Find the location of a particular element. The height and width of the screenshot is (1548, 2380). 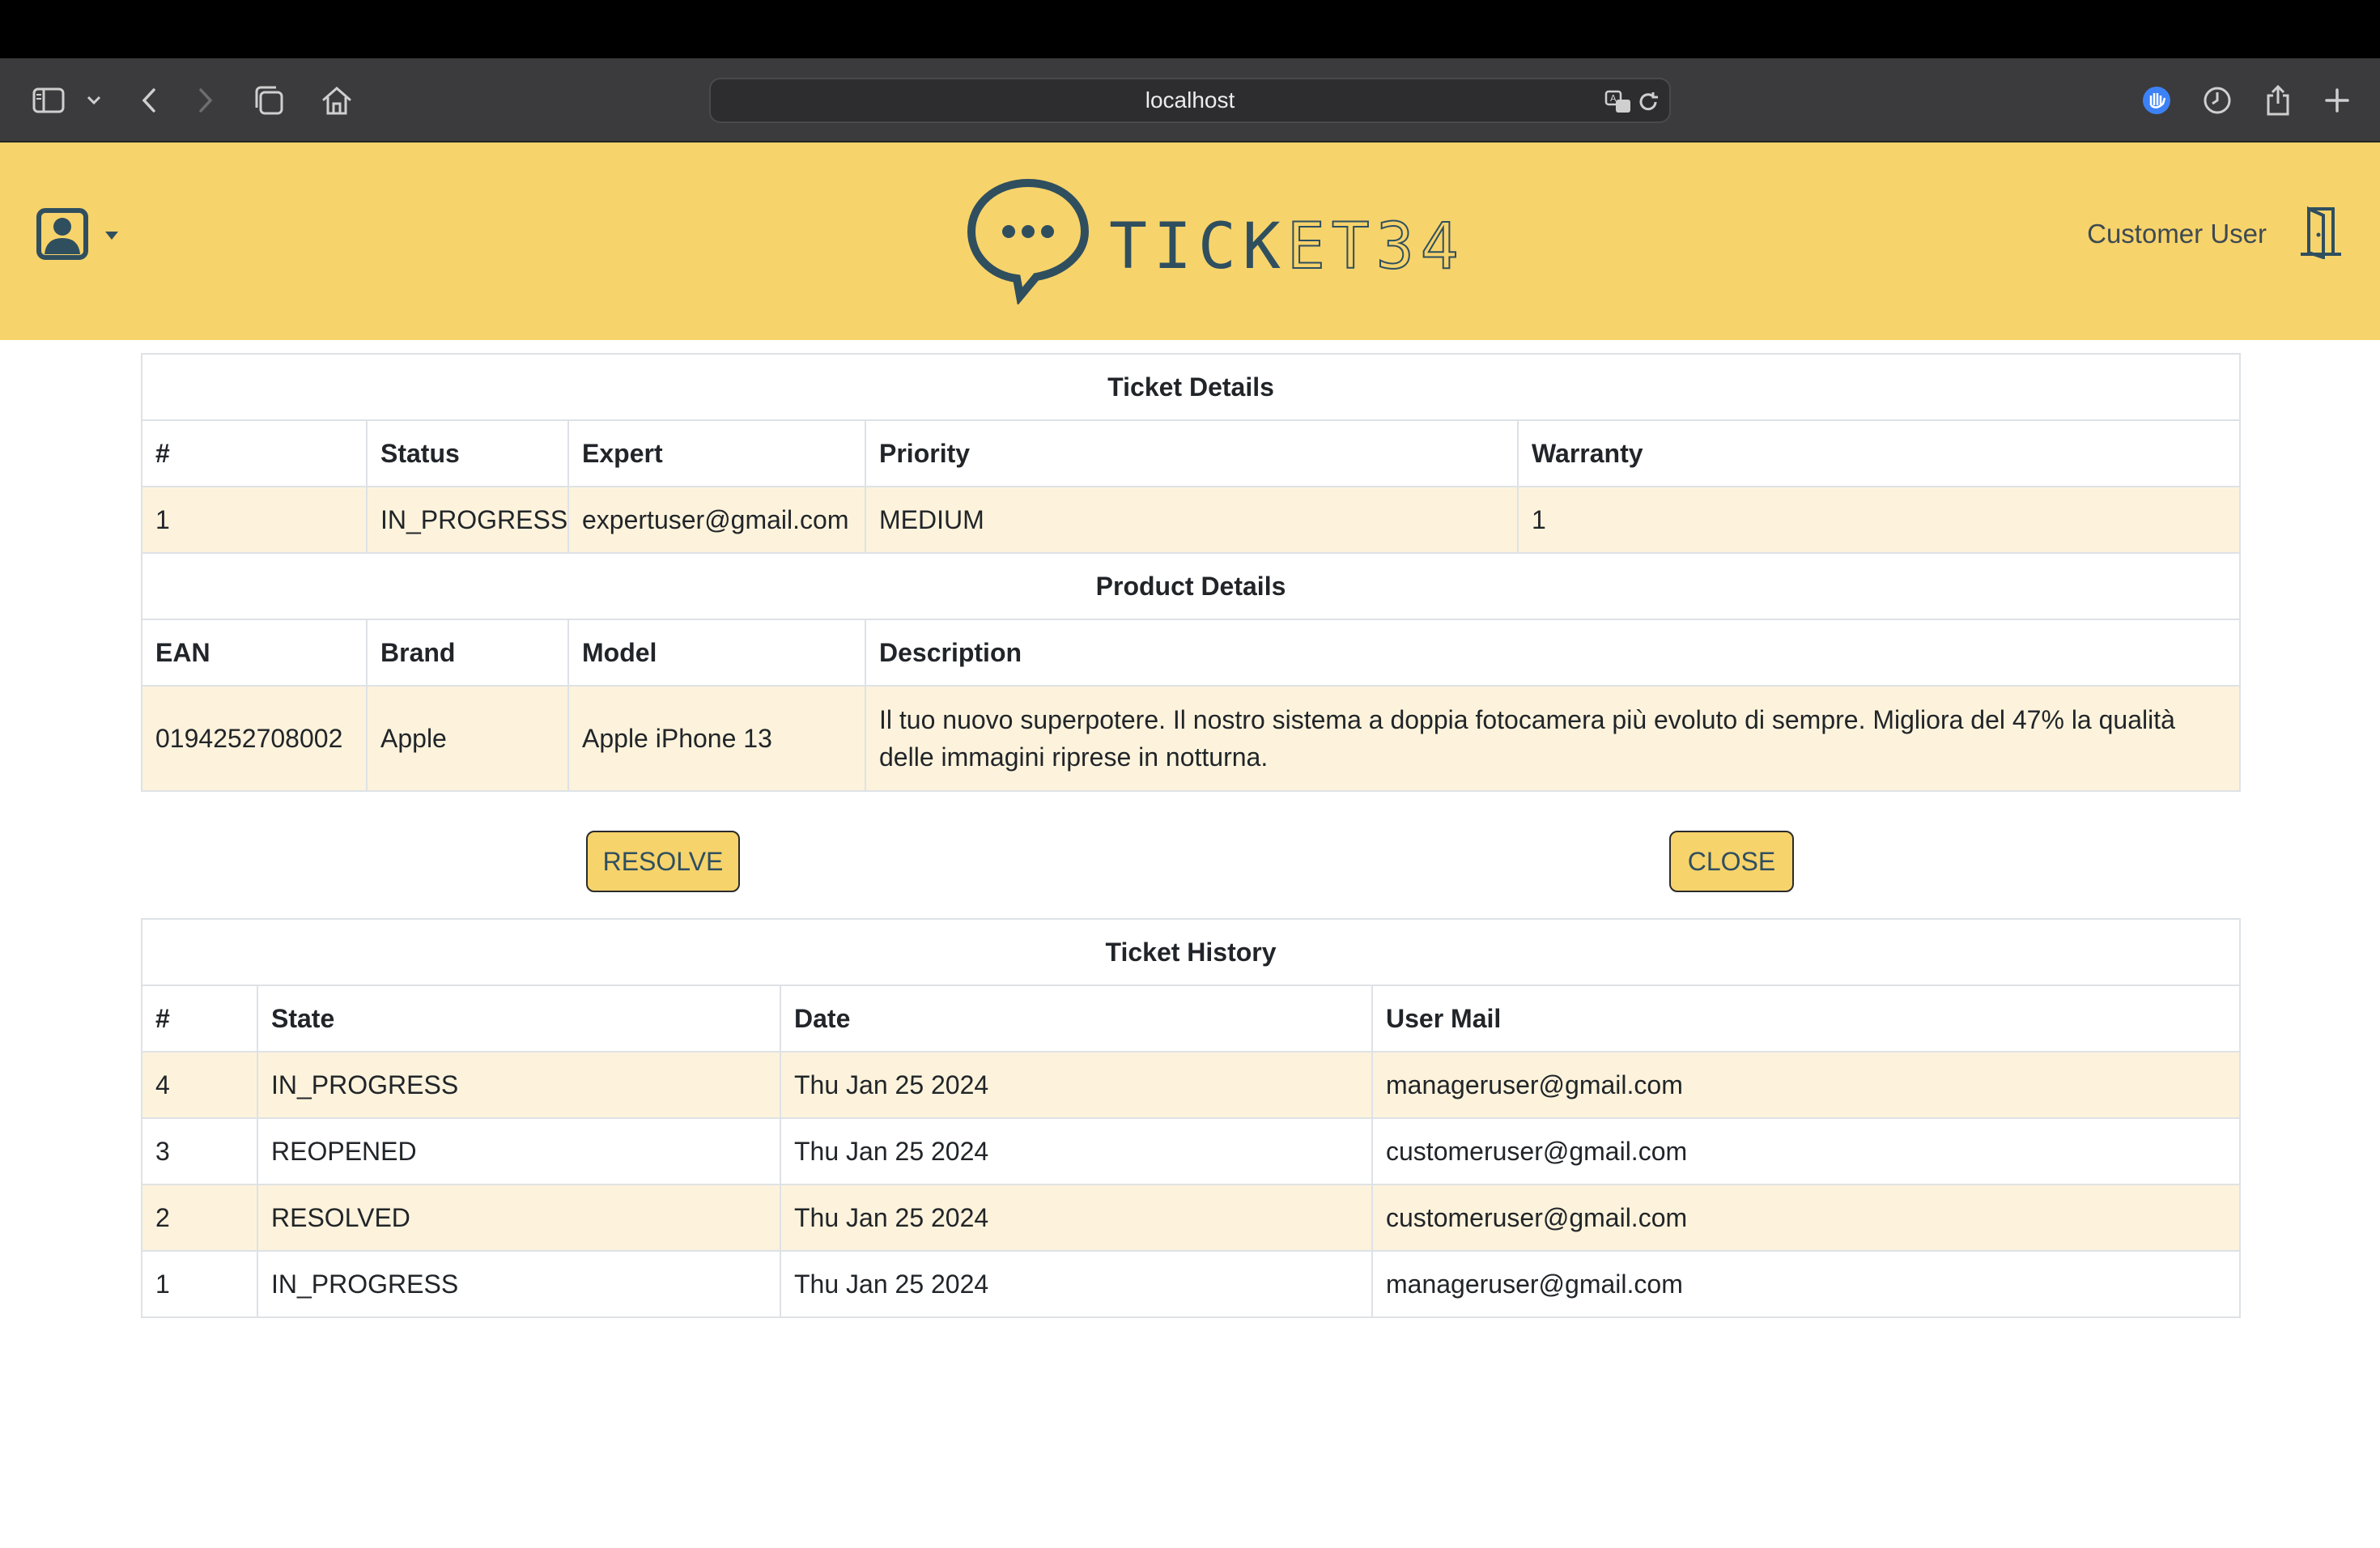

column-header: Model is located at coordinates (716, 653).